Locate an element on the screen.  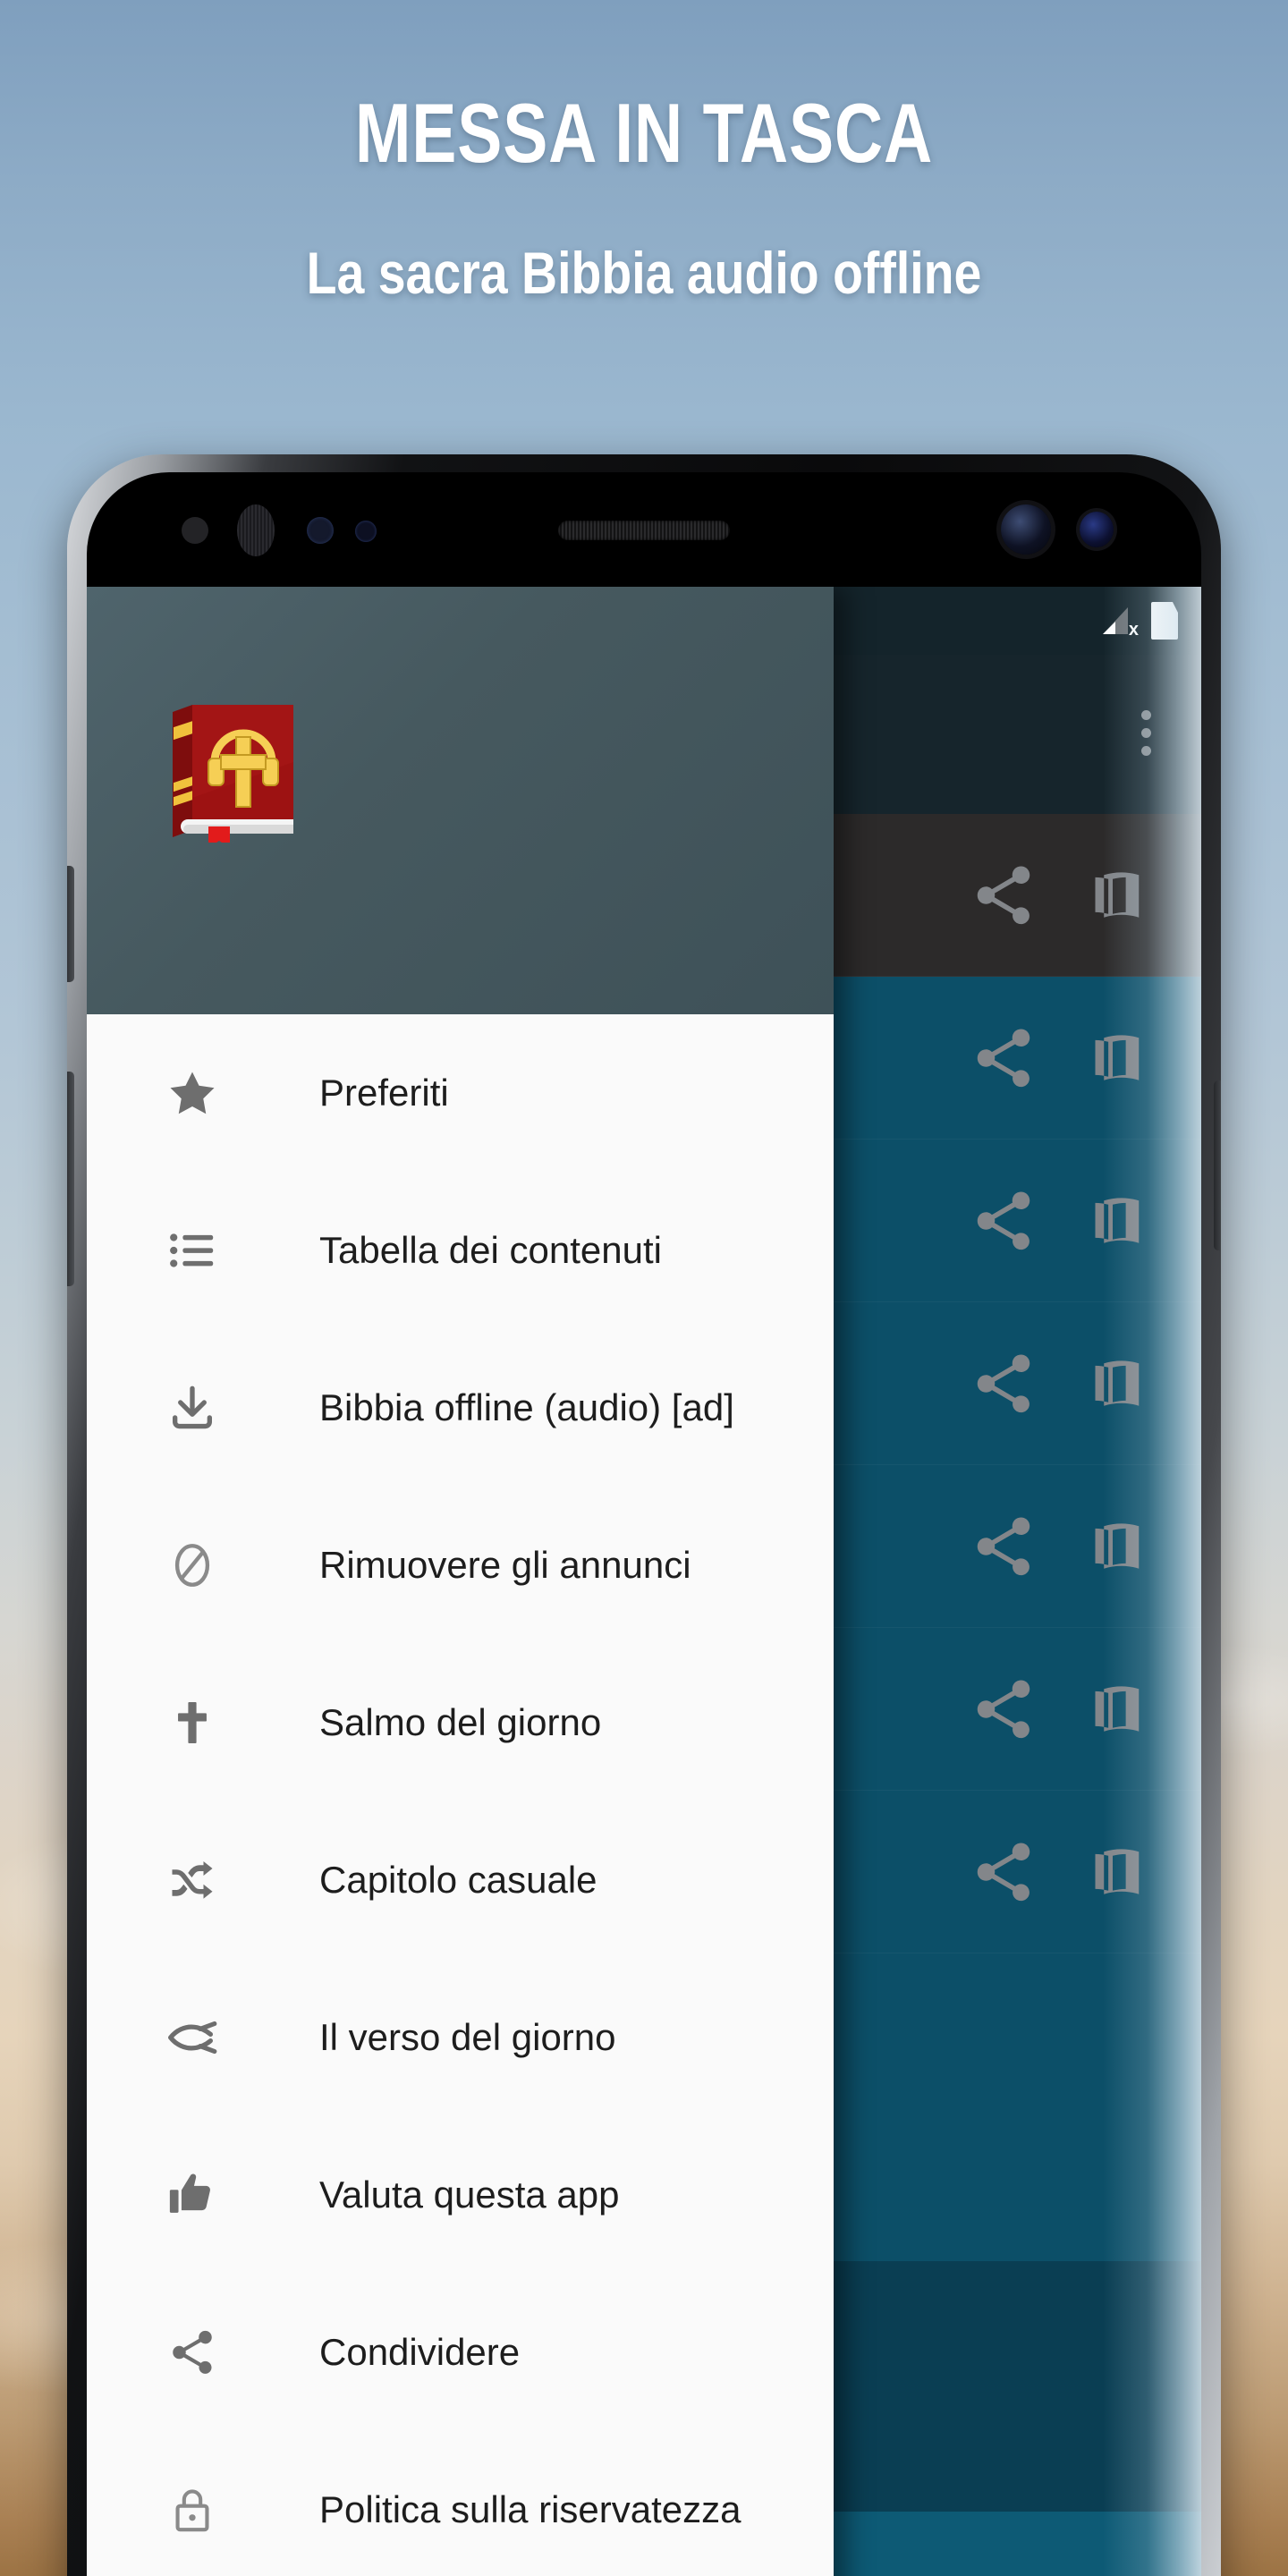
download-icon is located at coordinates (192, 1407).